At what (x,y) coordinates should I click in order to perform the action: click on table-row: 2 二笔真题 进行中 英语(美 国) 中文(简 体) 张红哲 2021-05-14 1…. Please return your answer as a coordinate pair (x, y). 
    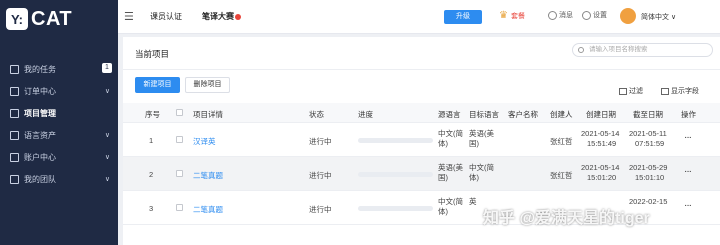
    Looking at the image, I should click on (421, 174).